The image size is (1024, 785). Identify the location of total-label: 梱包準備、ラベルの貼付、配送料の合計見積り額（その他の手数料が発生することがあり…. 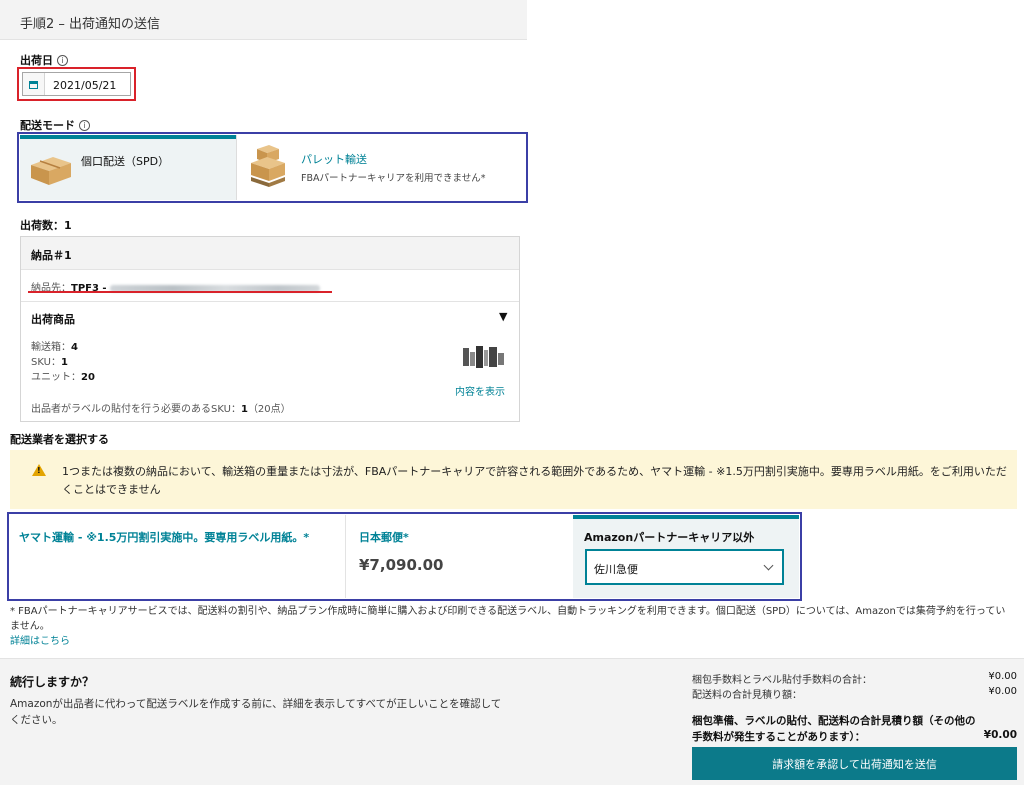
(834, 729).